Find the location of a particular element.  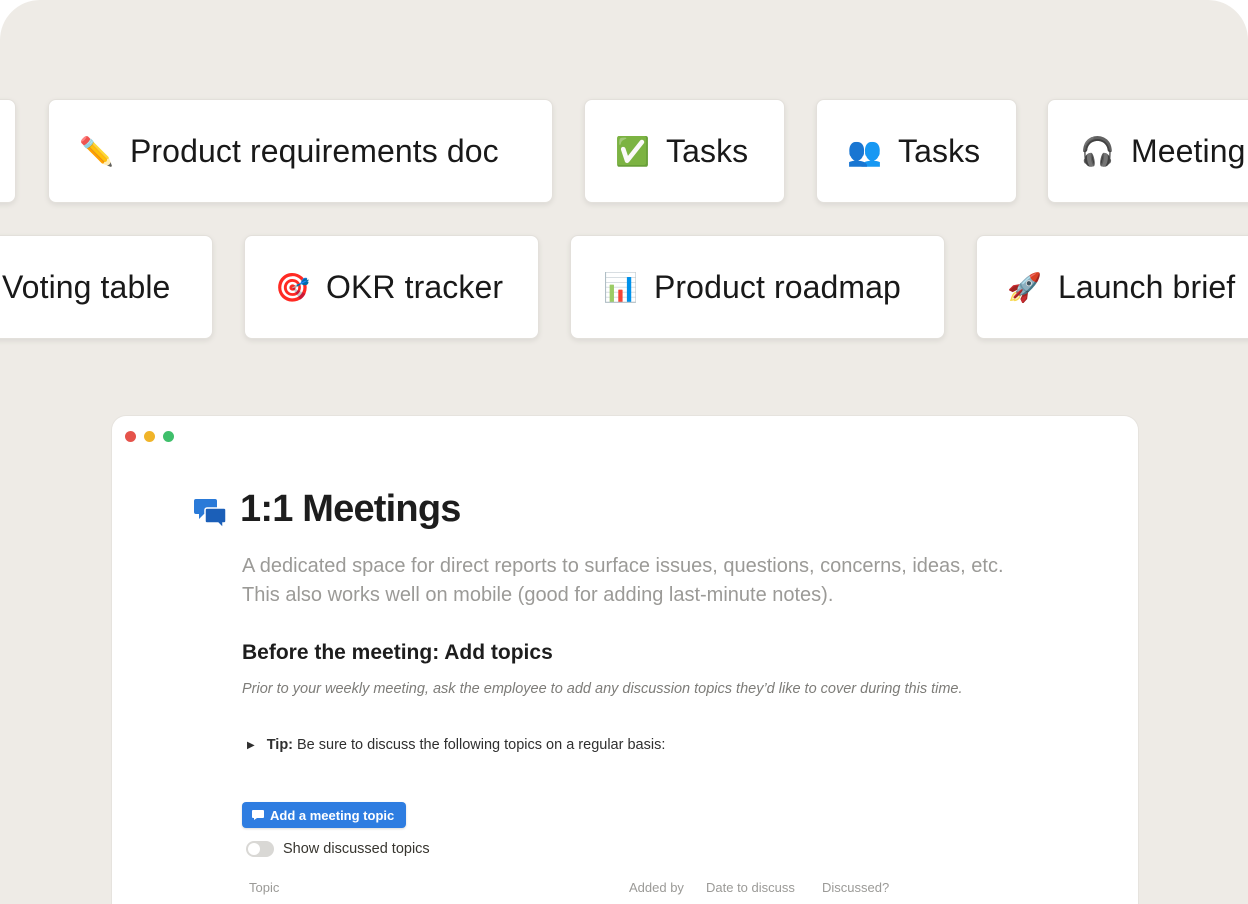

target-icon: 🎯 is located at coordinates (292, 287).